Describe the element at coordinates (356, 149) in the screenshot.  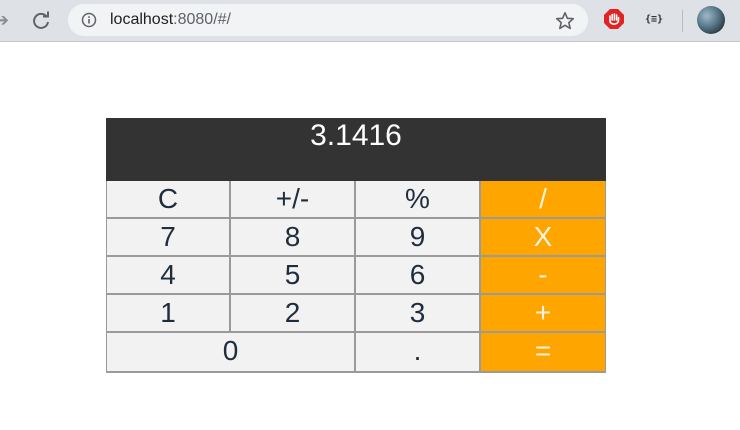
I see `calculator-display: 3.1416` at that location.